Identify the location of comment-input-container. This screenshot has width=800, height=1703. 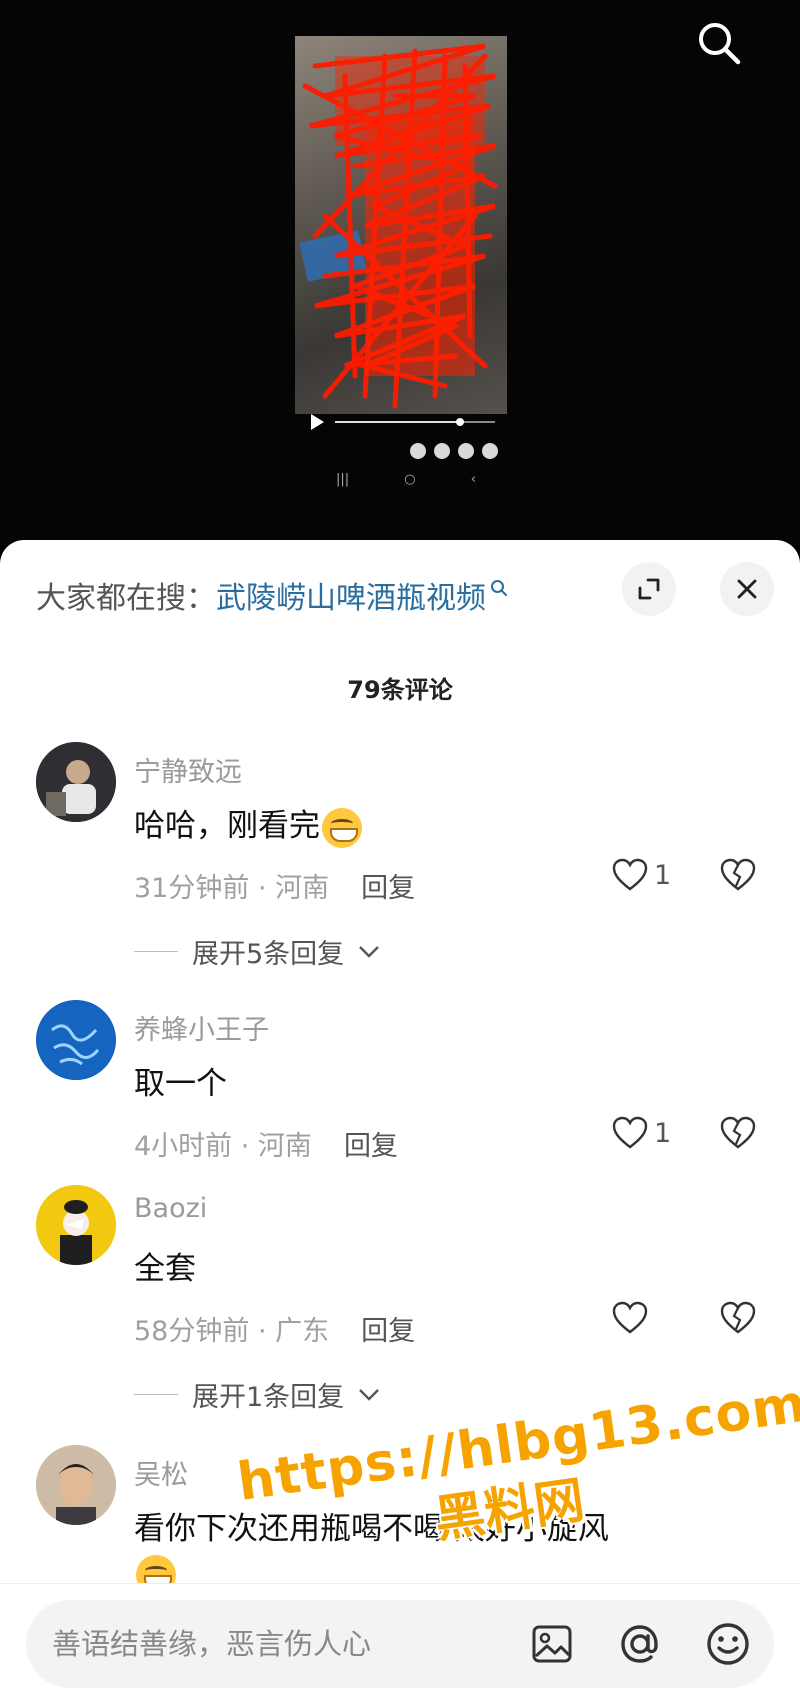
(400, 1644).